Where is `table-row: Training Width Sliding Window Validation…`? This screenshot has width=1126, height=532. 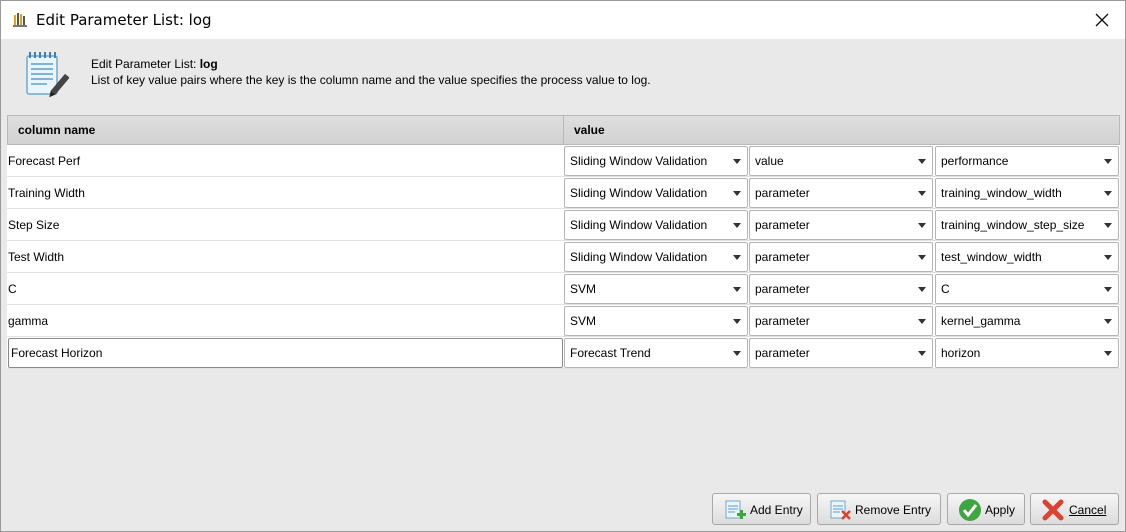 table-row: Training Width Sliding Window Validation… is located at coordinates (563, 193).